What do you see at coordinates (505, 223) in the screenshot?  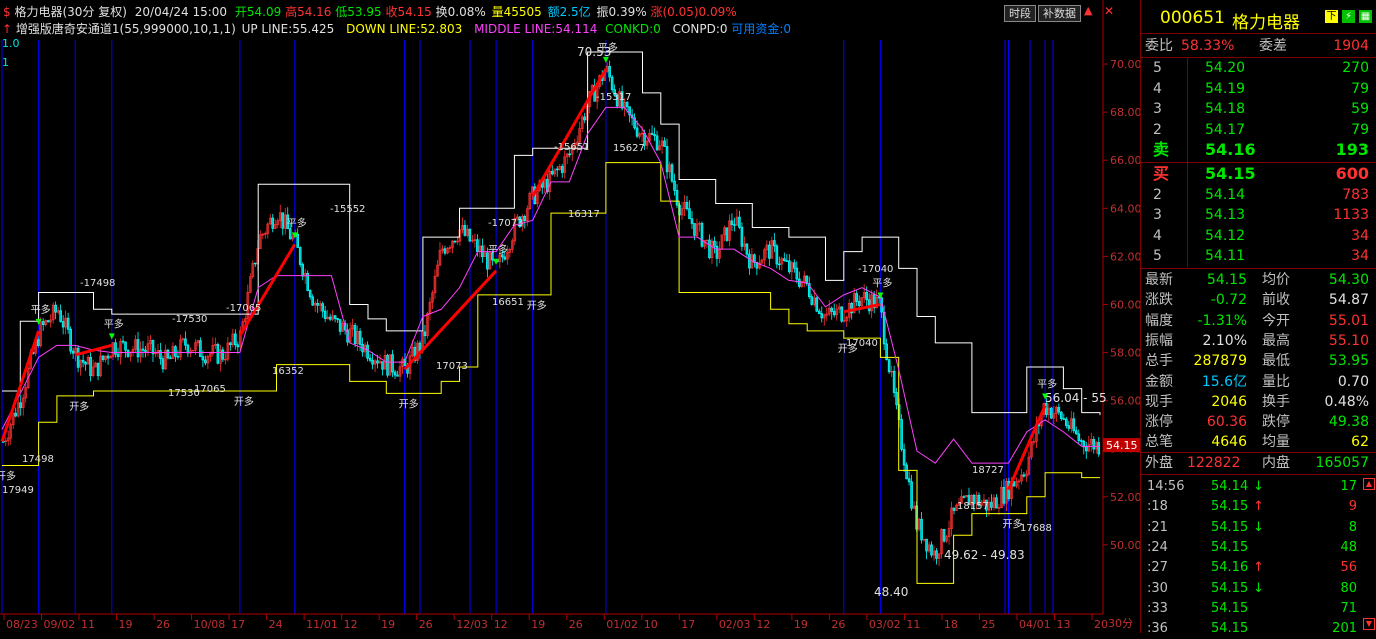 I see `signal-label: -17073` at bounding box center [505, 223].